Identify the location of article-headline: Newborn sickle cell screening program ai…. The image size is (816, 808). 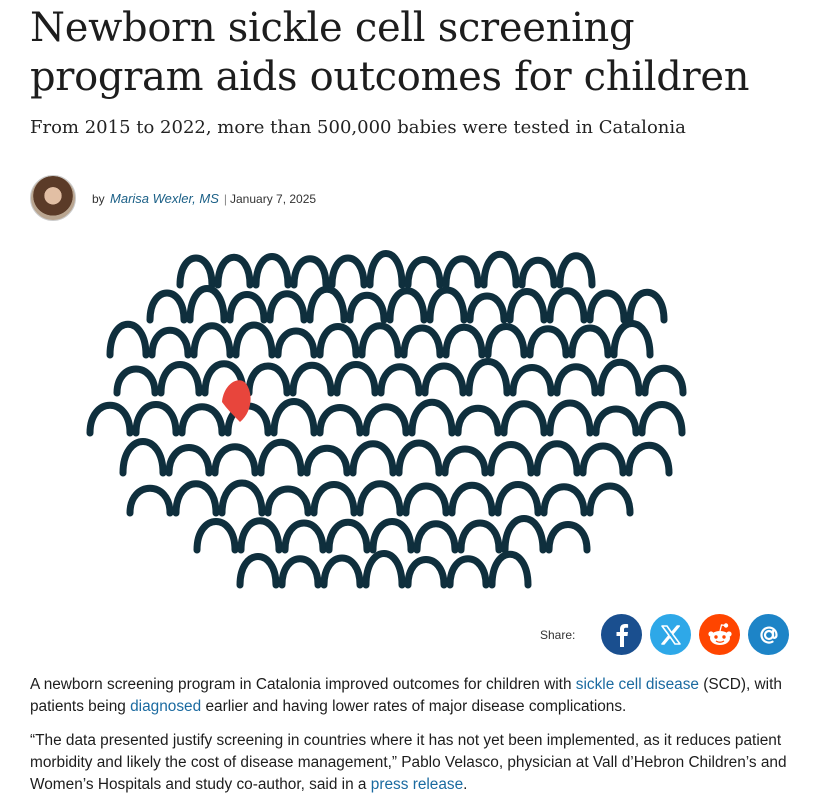
(390, 52).